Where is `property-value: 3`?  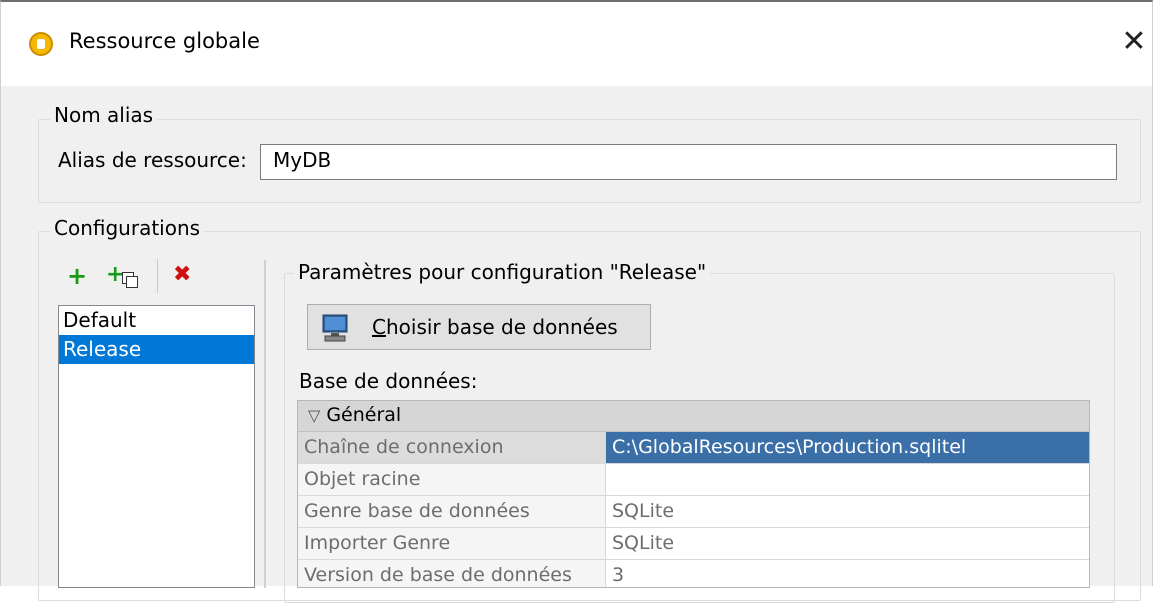 property-value: 3 is located at coordinates (847, 573).